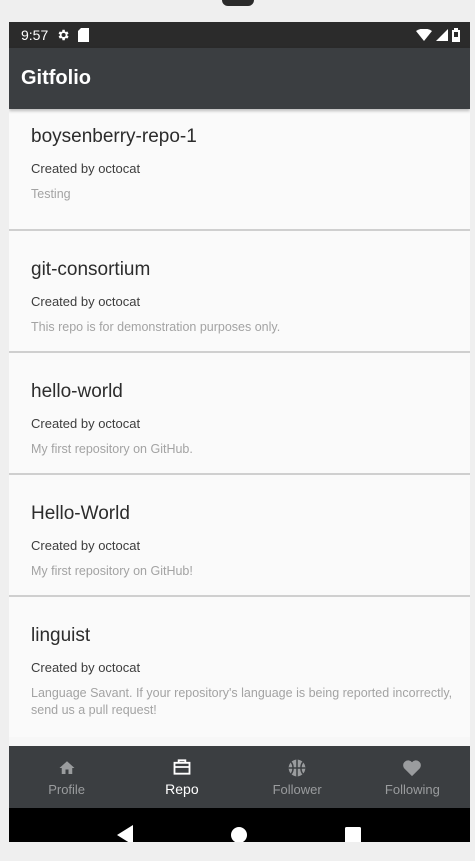 The height and width of the screenshot is (861, 475). I want to click on nav-label: Repo, so click(182, 789).